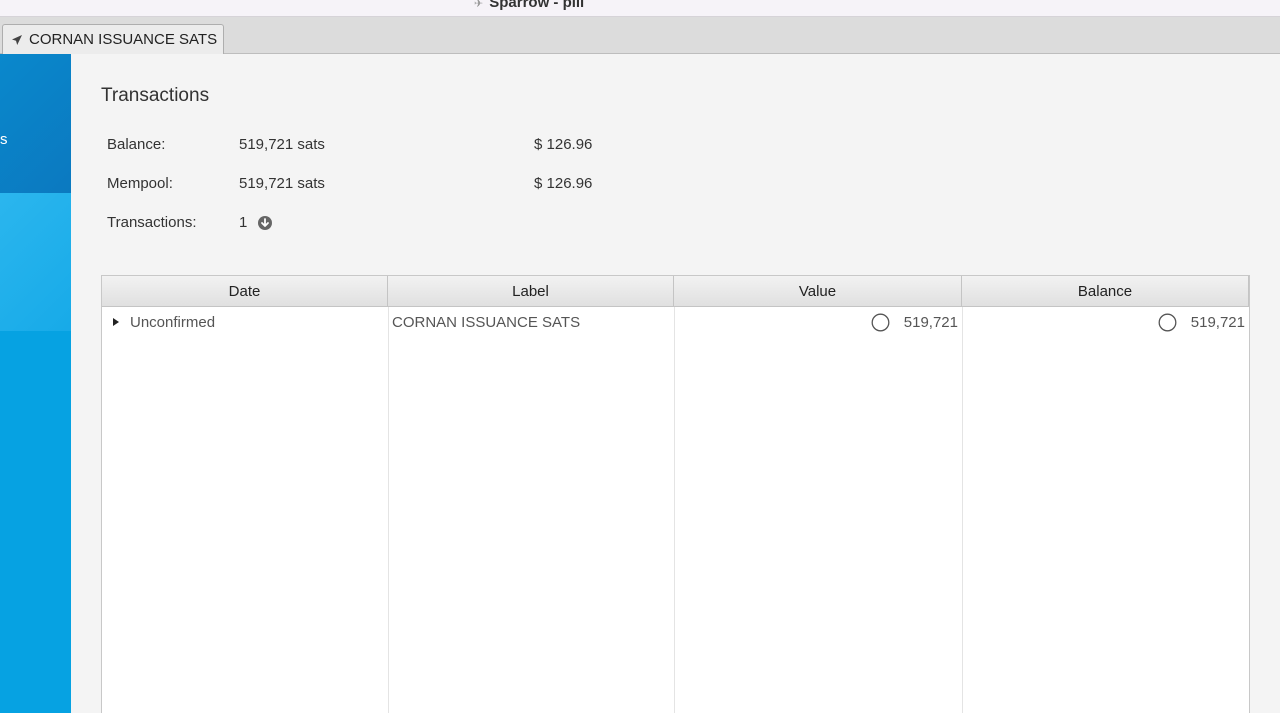 This screenshot has width=1280, height=713. Describe the element at coordinates (155, 95) in the screenshot. I see `page-title: Transactions` at that location.